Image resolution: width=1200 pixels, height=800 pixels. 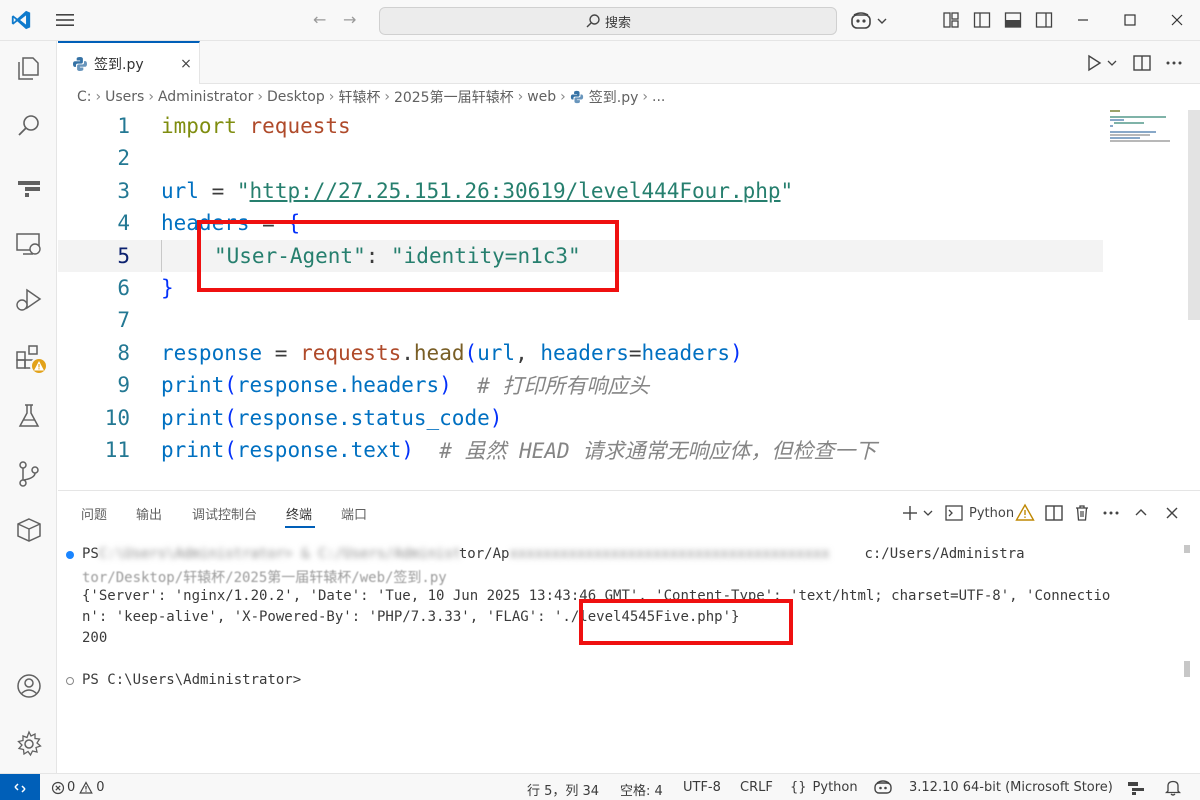 What do you see at coordinates (883, 787) in the screenshot?
I see `copilot-status-icon` at bounding box center [883, 787].